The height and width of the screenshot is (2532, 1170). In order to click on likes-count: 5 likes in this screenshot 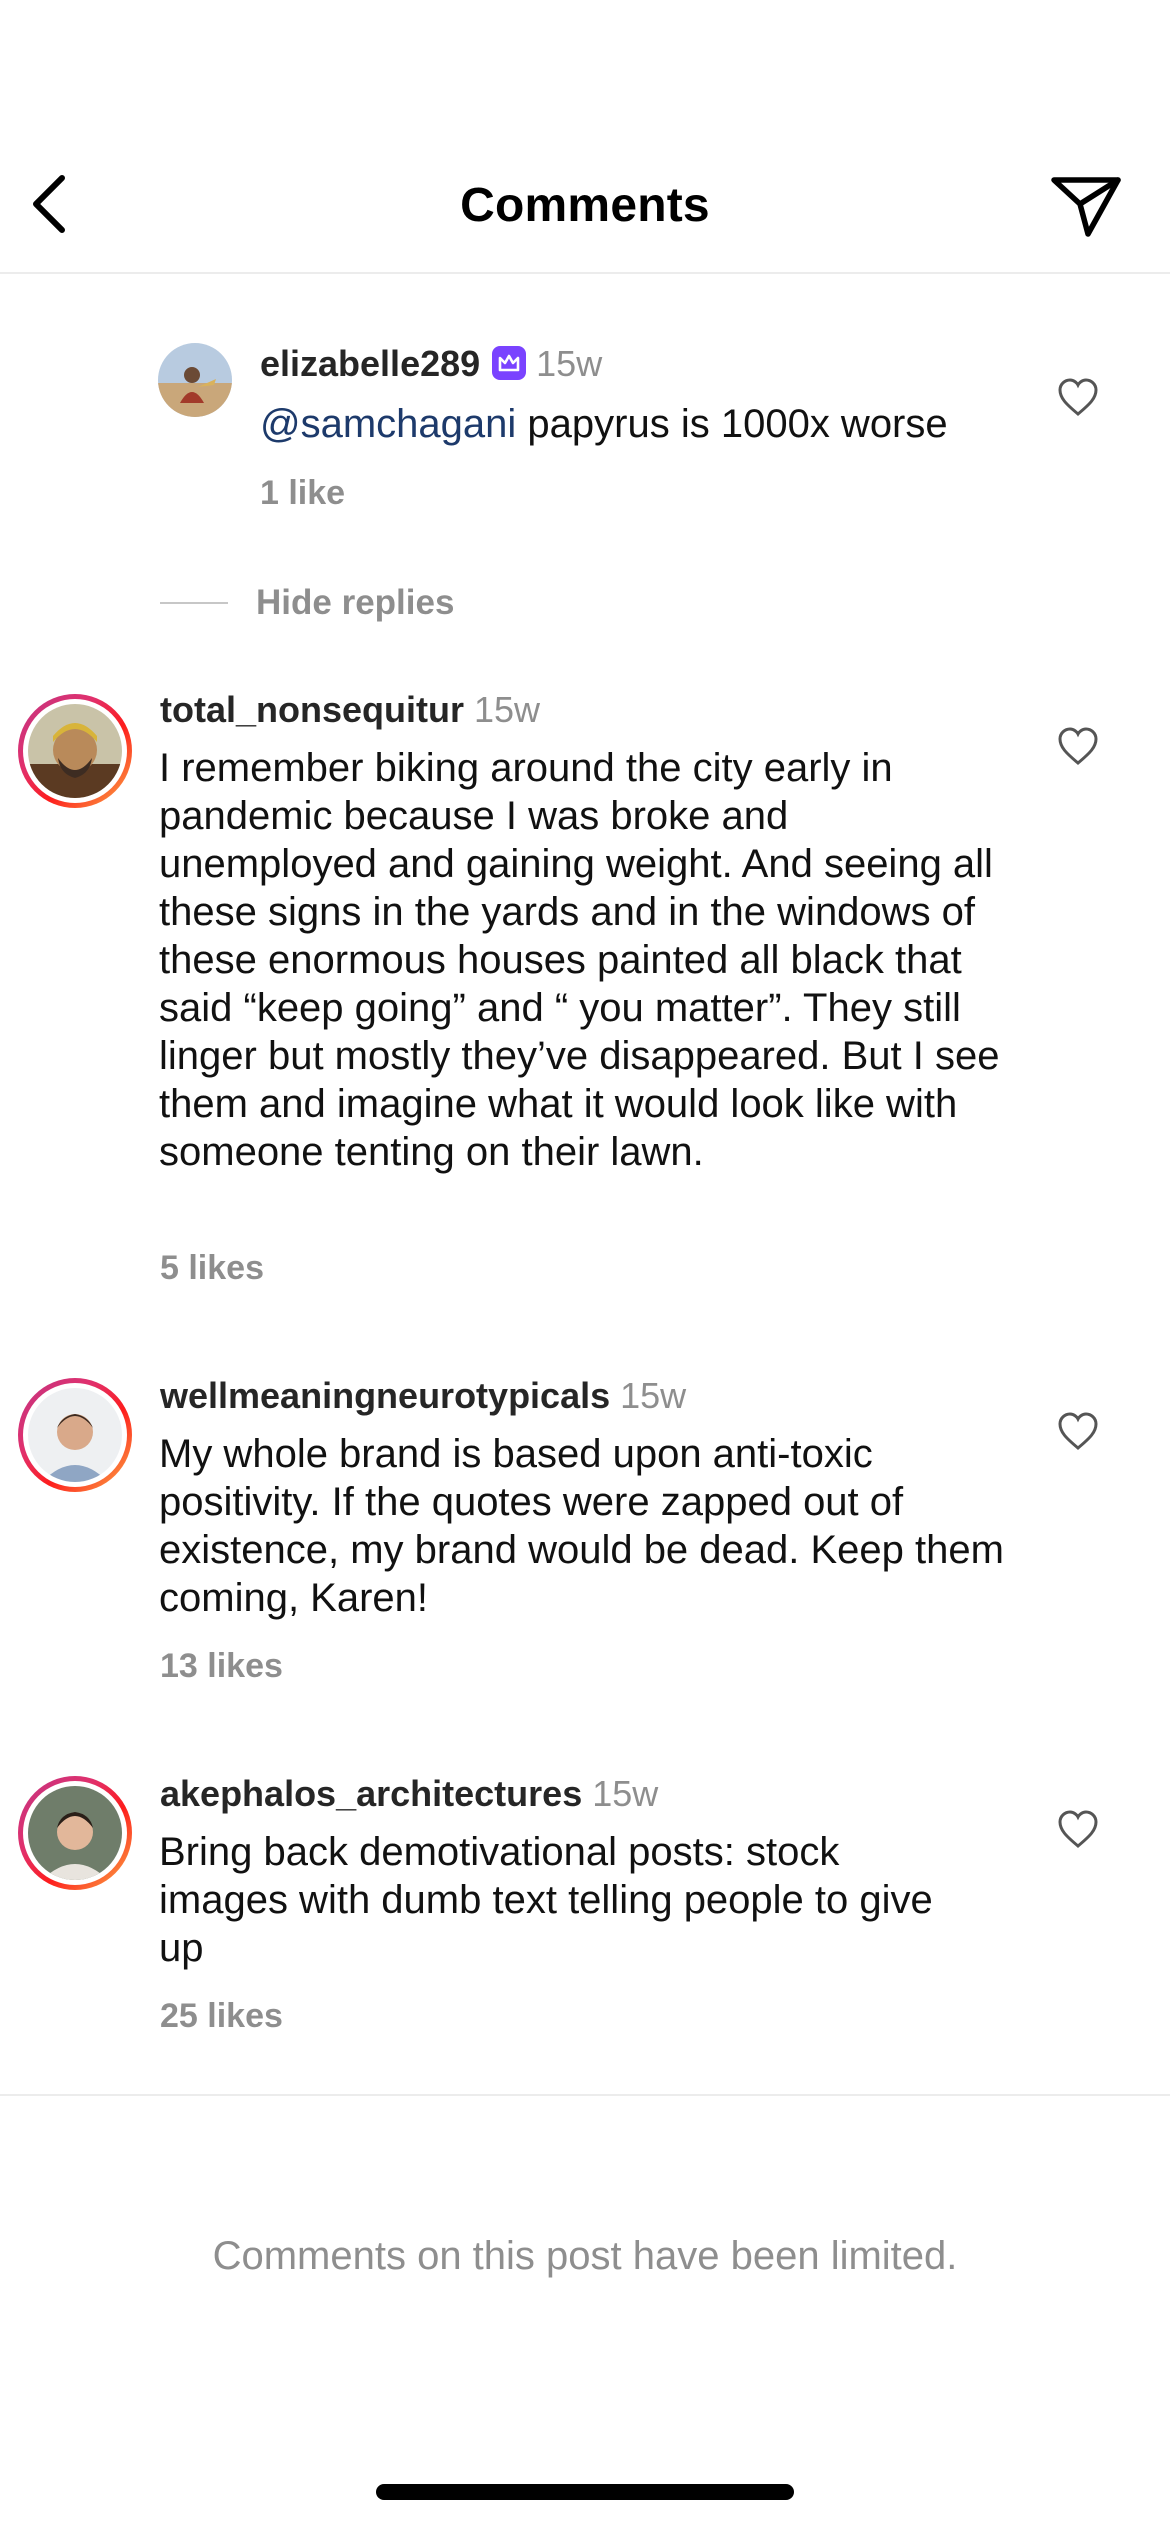, I will do `click(212, 1268)`.